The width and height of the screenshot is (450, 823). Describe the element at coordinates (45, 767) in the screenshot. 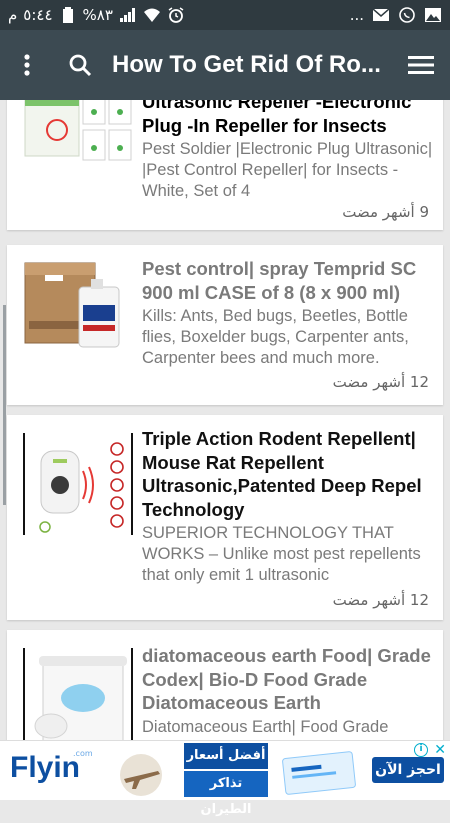

I see `ad-brand-logo: Flyin` at that location.